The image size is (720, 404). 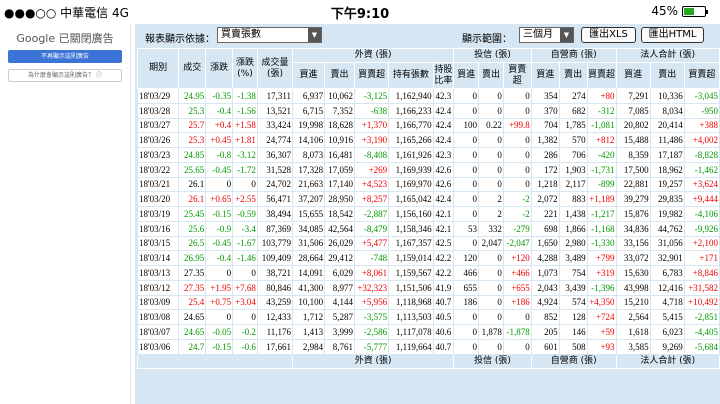 What do you see at coordinates (667, 302) in the screenshot?
I see `table-cell: 4,718` at bounding box center [667, 302].